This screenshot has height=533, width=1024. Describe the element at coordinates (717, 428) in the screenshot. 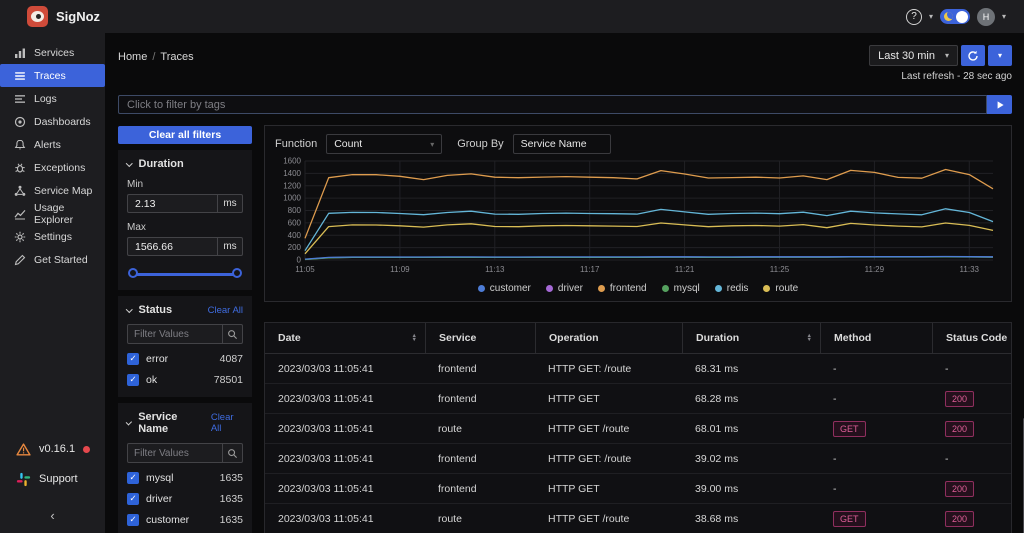

I see `cell-duration: 68.01 ms` at that location.